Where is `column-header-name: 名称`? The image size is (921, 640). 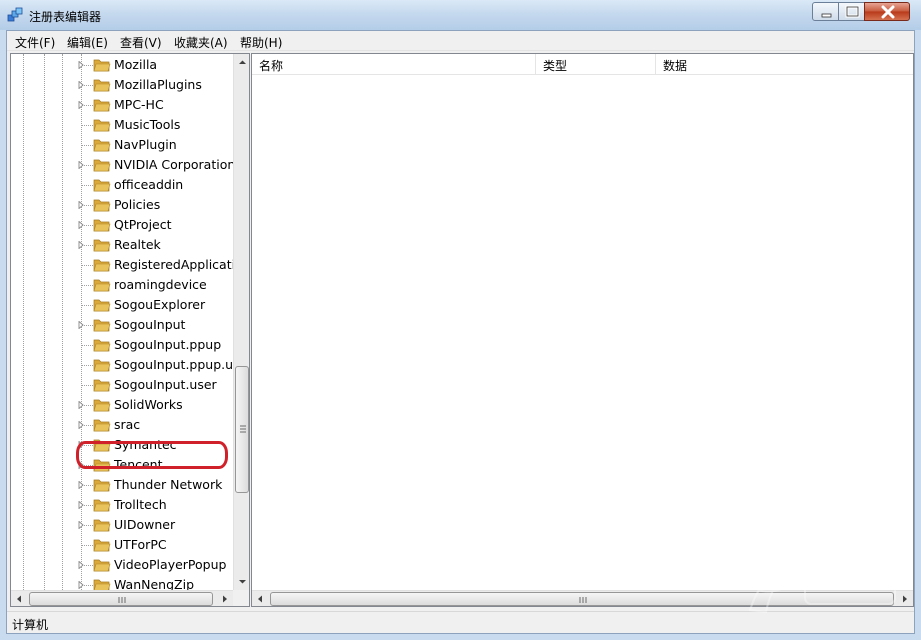 column-header-name: 名称 is located at coordinates (394, 64).